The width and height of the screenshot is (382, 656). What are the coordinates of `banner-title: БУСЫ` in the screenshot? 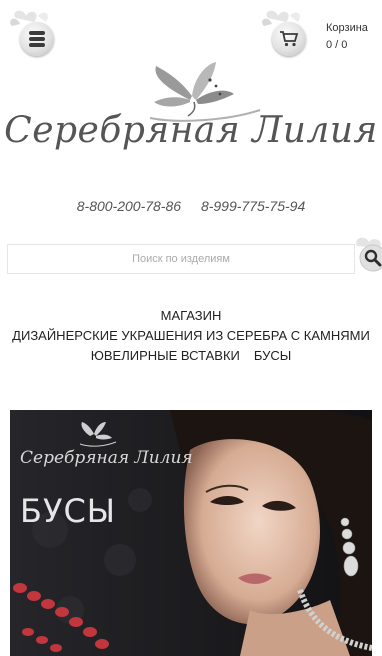 It's located at (68, 511).